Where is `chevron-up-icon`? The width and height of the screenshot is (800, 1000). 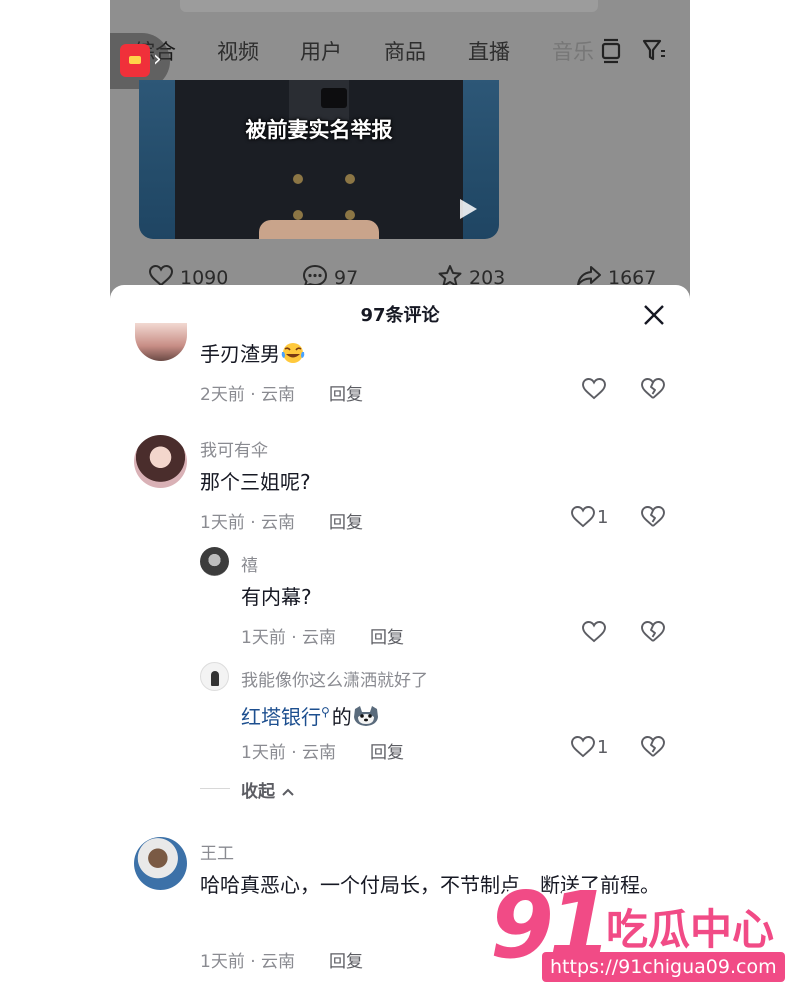
chevron-up-icon is located at coordinates (288, 792).